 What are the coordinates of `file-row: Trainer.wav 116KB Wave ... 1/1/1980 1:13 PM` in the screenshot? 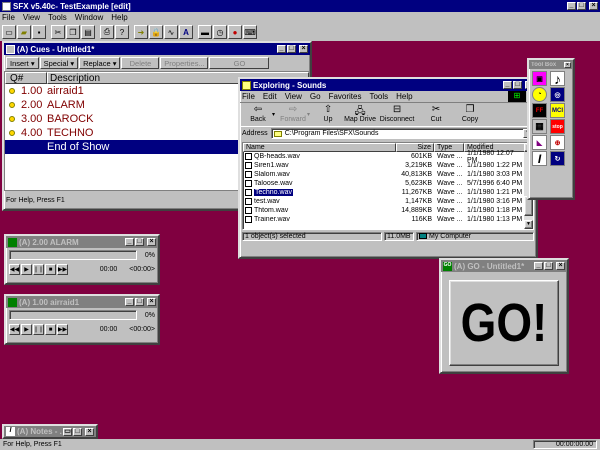 It's located at (383, 219).